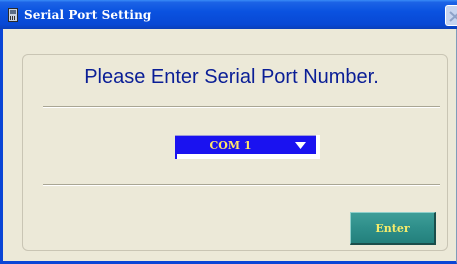 The width and height of the screenshot is (457, 264). Describe the element at coordinates (228, 14) in the screenshot. I see `title-bar: Serial Port Setting` at that location.